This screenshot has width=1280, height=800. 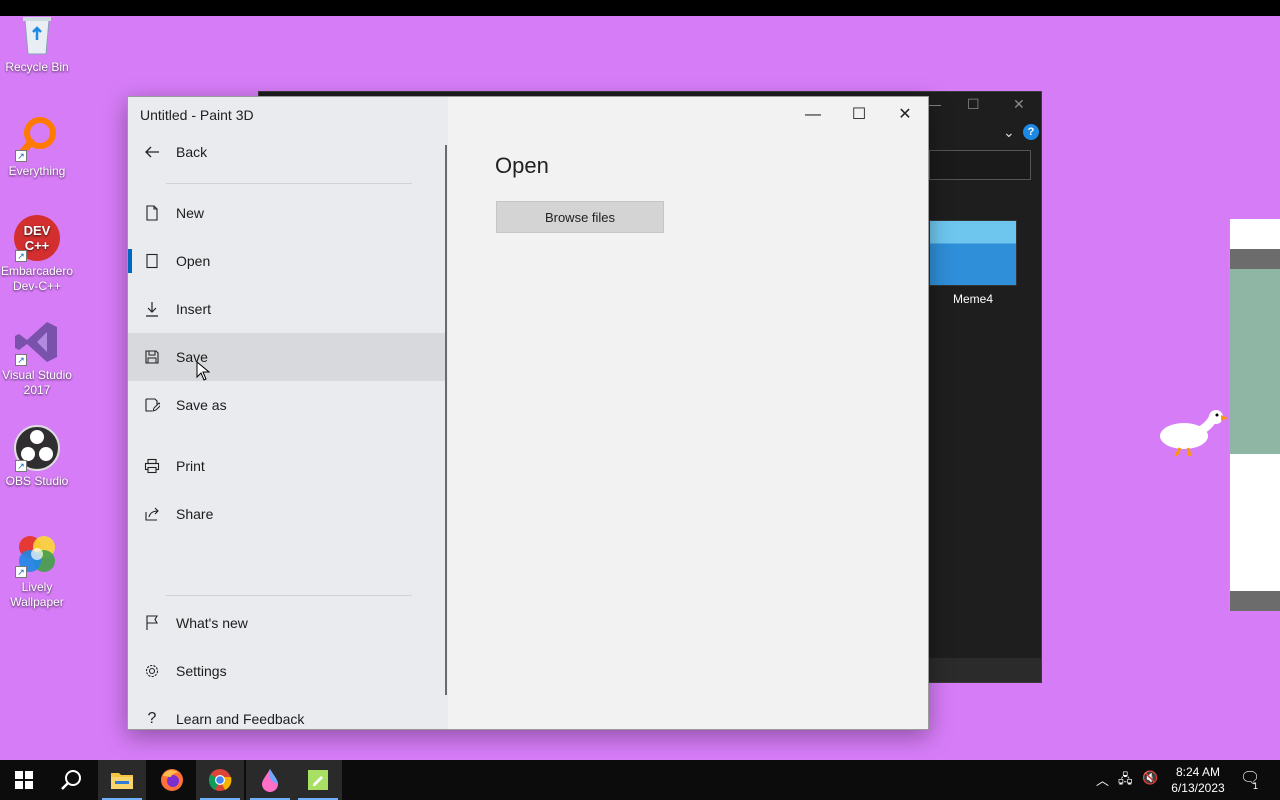 What do you see at coordinates (446, 420) in the screenshot?
I see `pane-scrollbar` at bounding box center [446, 420].